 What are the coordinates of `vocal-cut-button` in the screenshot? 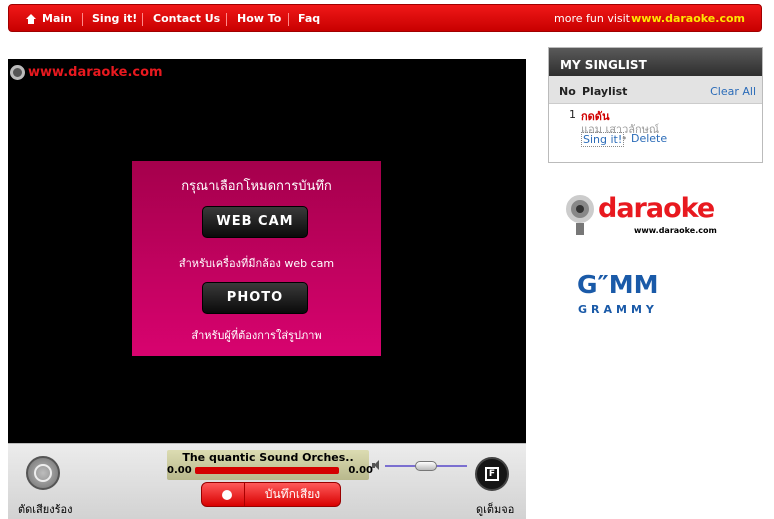 It's located at (43, 473).